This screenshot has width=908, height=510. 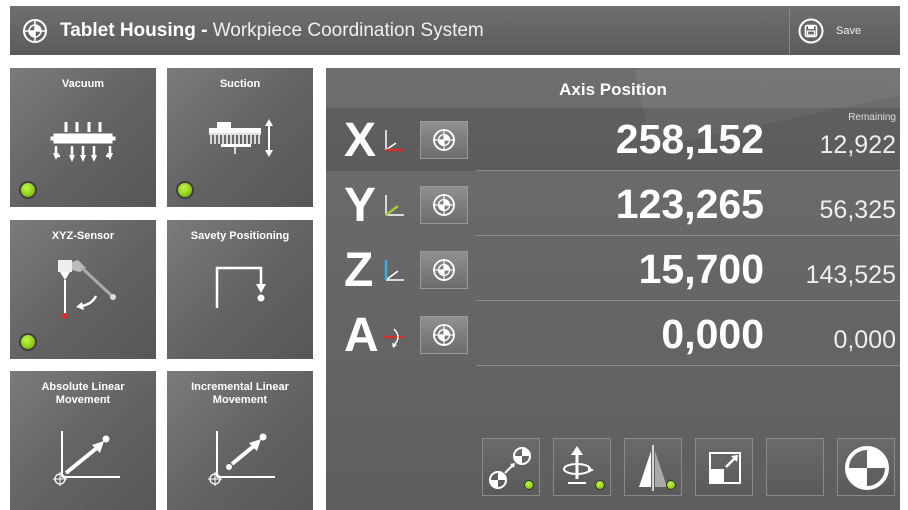 What do you see at coordinates (240, 287) in the screenshot?
I see `safety-positioning-icon` at bounding box center [240, 287].